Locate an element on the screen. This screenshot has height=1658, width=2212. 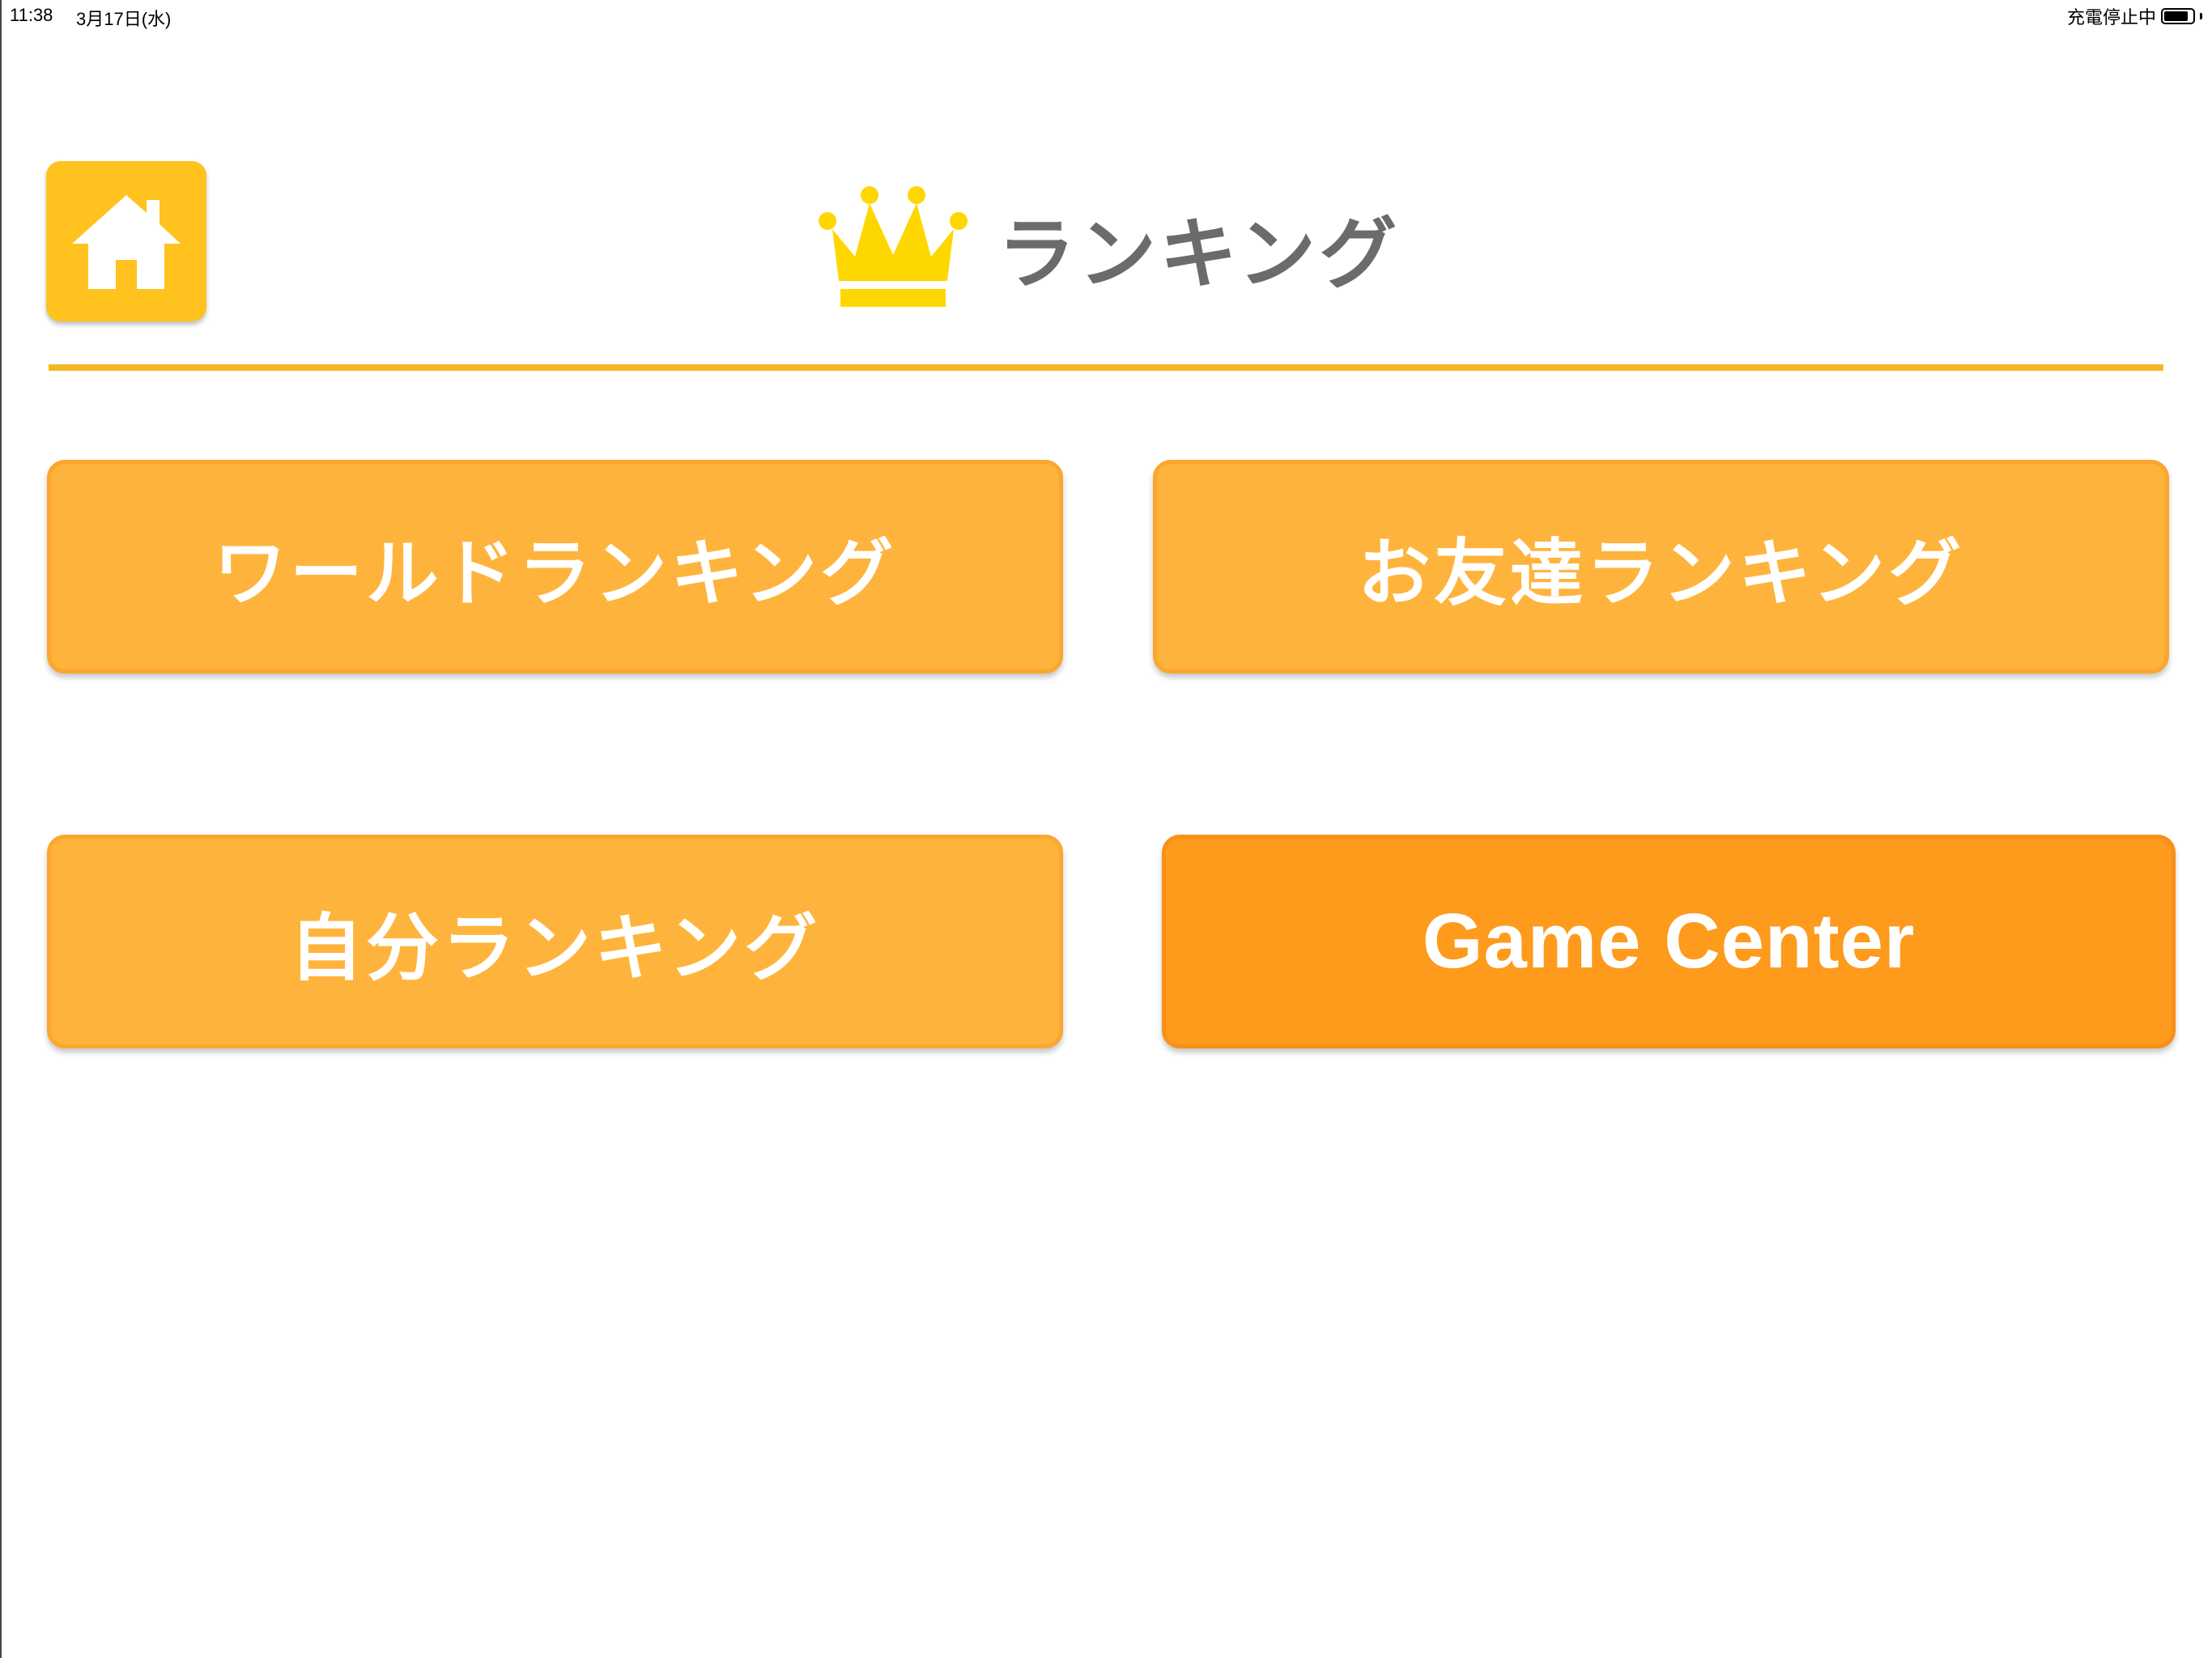
world-ranking-button: ワールドランキング is located at coordinates (555, 567).